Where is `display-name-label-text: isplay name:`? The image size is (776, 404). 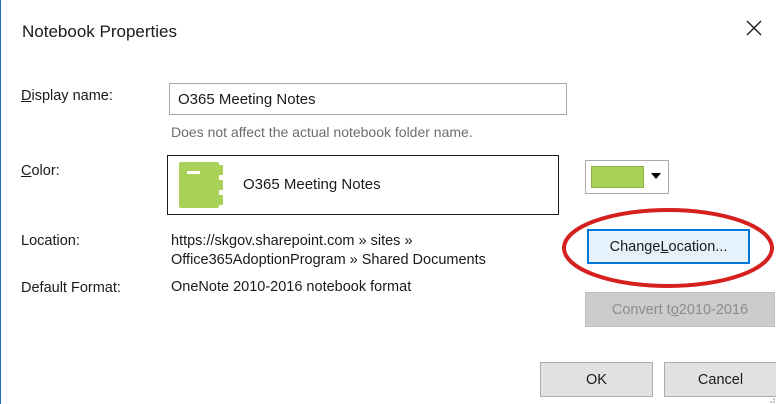 display-name-label-text: isplay name: is located at coordinates (72, 96).